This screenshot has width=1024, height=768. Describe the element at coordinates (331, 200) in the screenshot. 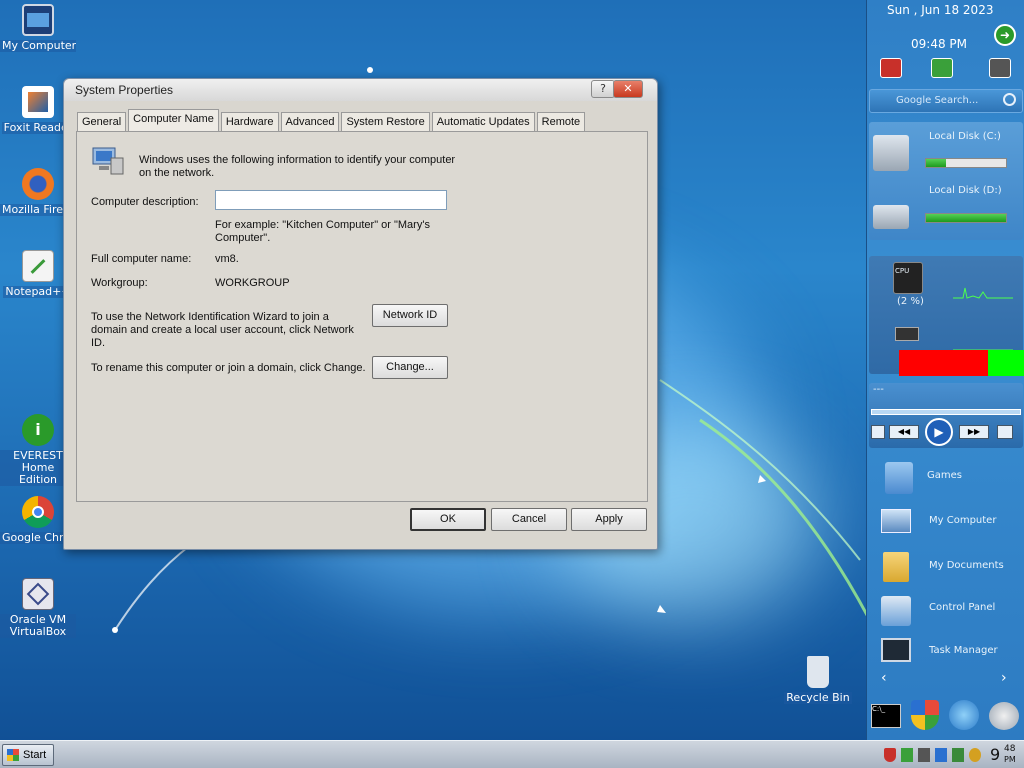

I see `computer-description-input` at that location.